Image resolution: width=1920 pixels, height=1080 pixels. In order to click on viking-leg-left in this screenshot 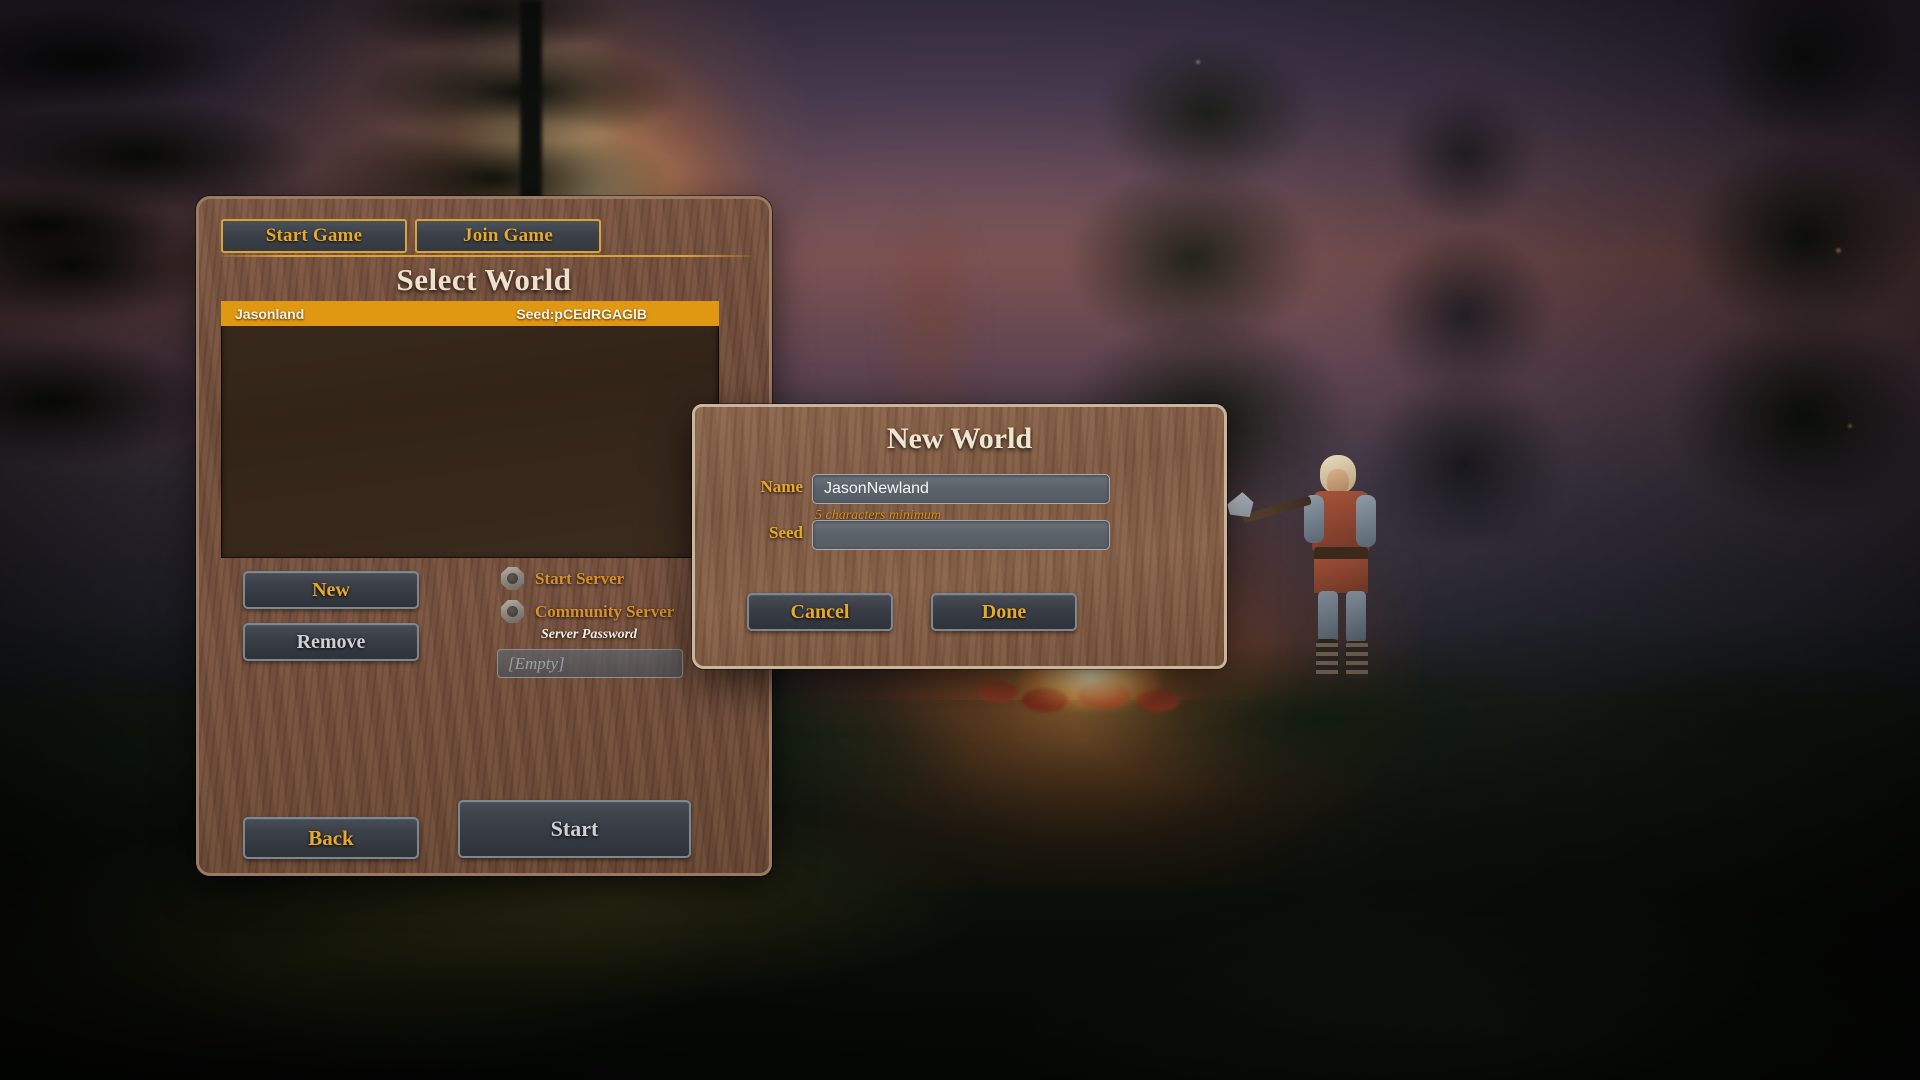, I will do `click(1328, 617)`.